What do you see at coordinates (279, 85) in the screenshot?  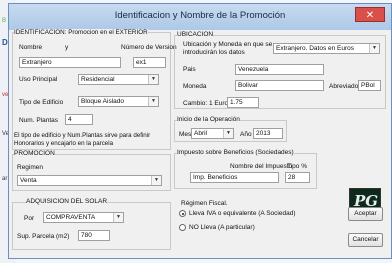 I see `moneda-input: Bolivar` at bounding box center [279, 85].